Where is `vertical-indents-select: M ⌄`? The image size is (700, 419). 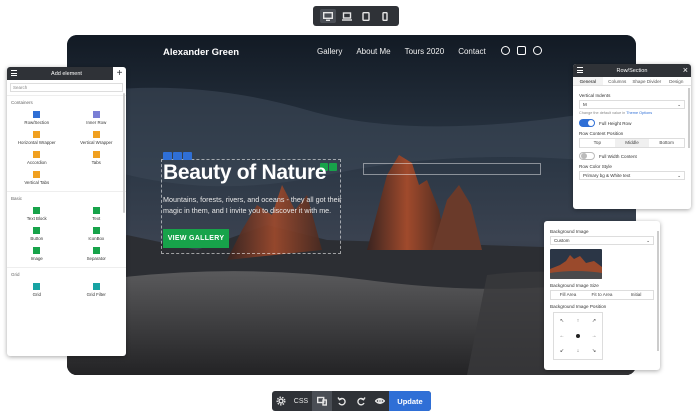
vertical-indents-select: M ⌄ is located at coordinates (632, 104).